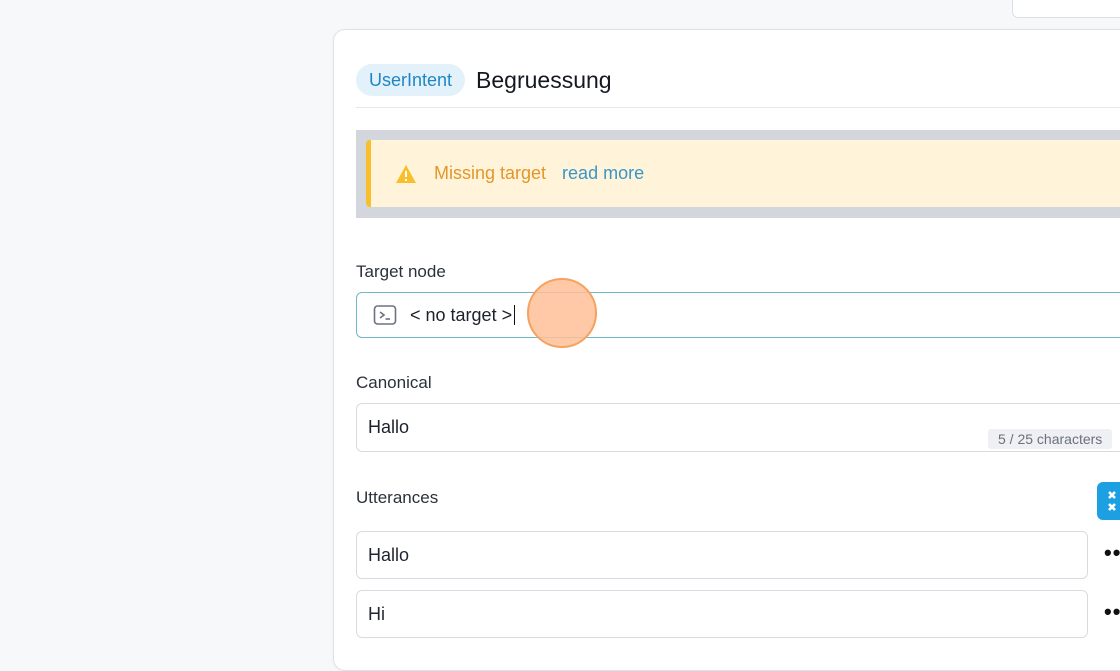 This screenshot has width=1120, height=671. Describe the element at coordinates (1066, 9) in the screenshot. I see `top-right-control` at that location.